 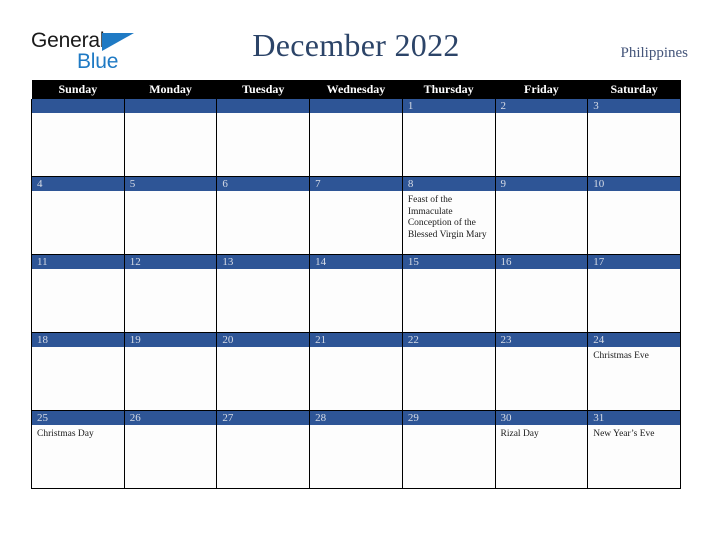 I want to click on calendar-day-cell: 19, so click(x=170, y=371).